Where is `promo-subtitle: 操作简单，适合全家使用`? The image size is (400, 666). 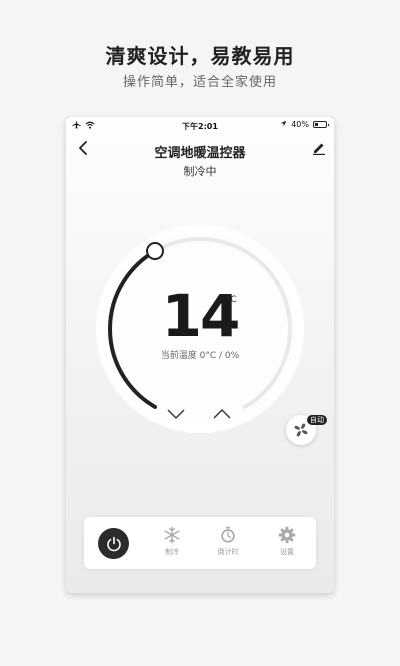 promo-subtitle: 操作简单，适合全家使用 is located at coordinates (199, 82).